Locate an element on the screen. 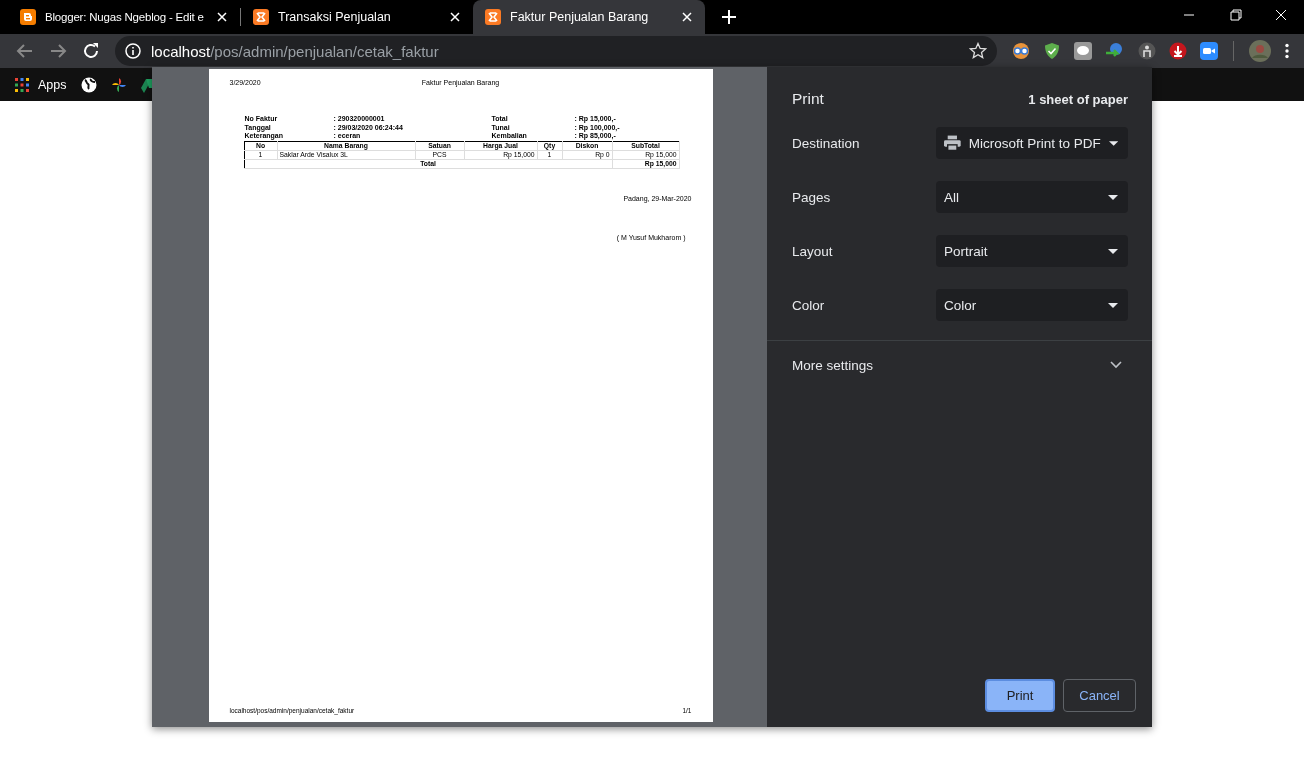 This screenshot has width=1304, height=768. setting-dropdown: Color is located at coordinates (1032, 305).